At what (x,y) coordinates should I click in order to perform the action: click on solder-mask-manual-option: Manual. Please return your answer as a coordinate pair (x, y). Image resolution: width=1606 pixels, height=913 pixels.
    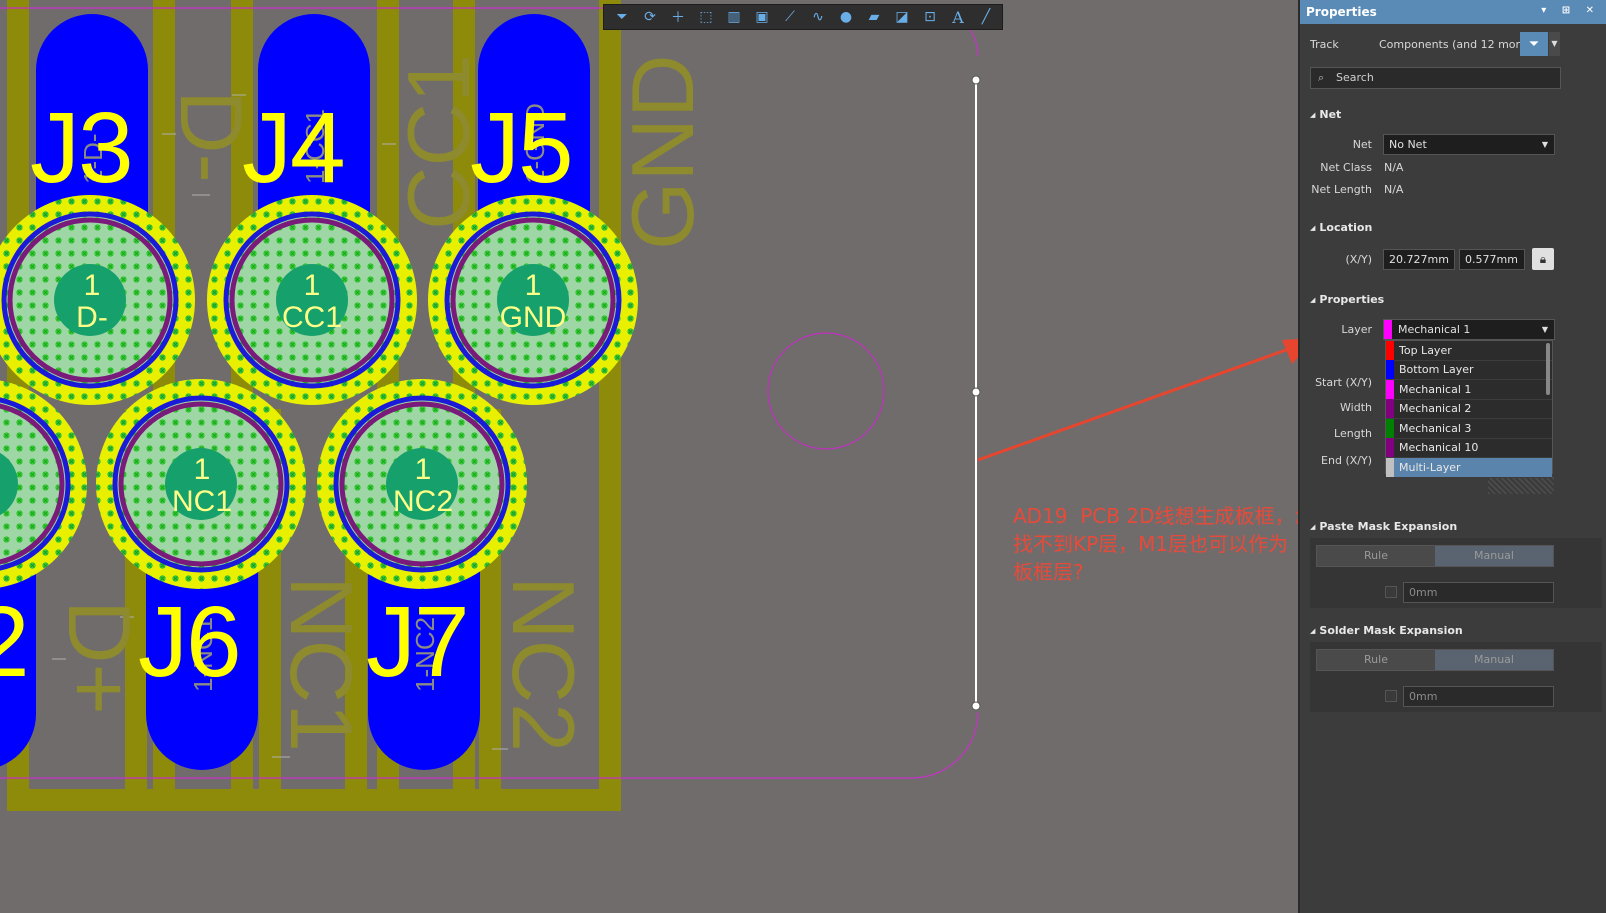
    Looking at the image, I should click on (1494, 660).